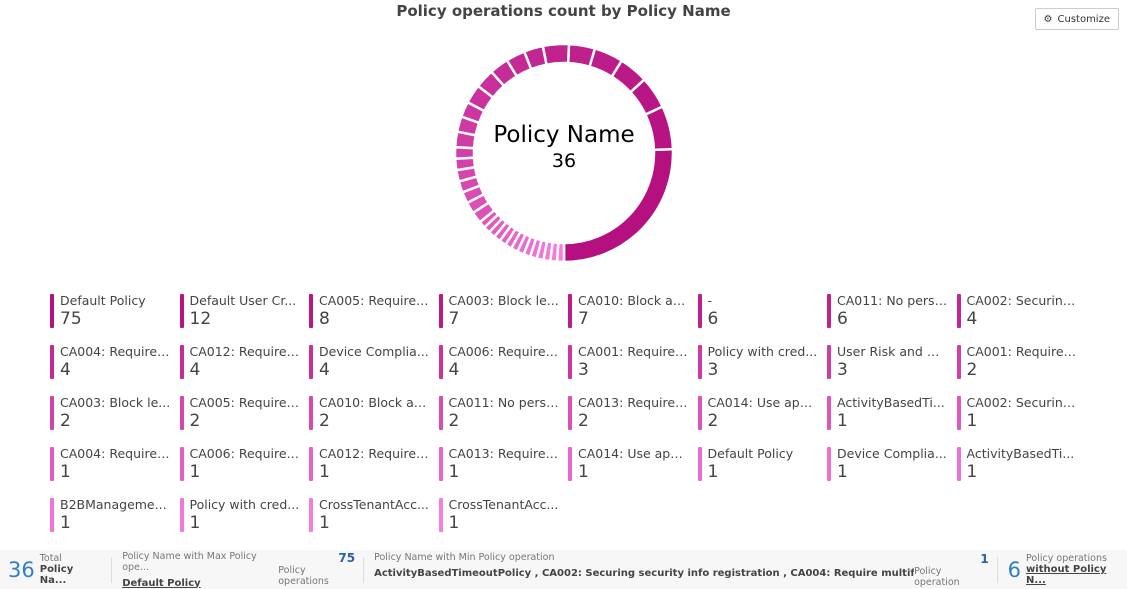 The width and height of the screenshot is (1127, 589). What do you see at coordinates (892, 464) in the screenshot?
I see `legend-item: Device Complia... 1` at bounding box center [892, 464].